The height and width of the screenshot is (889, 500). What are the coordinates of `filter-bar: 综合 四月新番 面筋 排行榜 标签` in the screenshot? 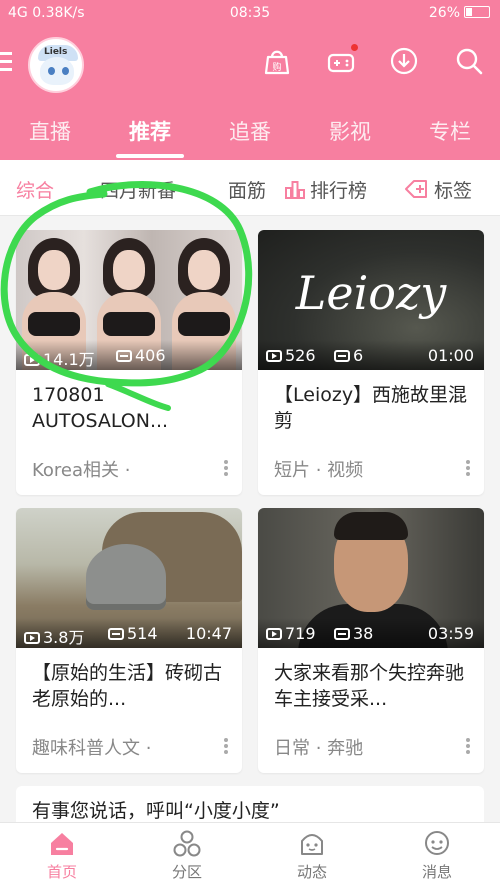 It's located at (250, 188).